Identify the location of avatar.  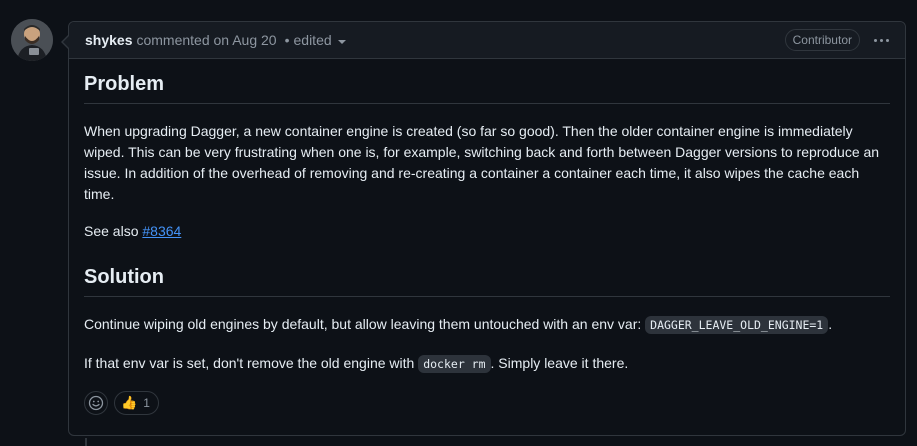
(32, 40).